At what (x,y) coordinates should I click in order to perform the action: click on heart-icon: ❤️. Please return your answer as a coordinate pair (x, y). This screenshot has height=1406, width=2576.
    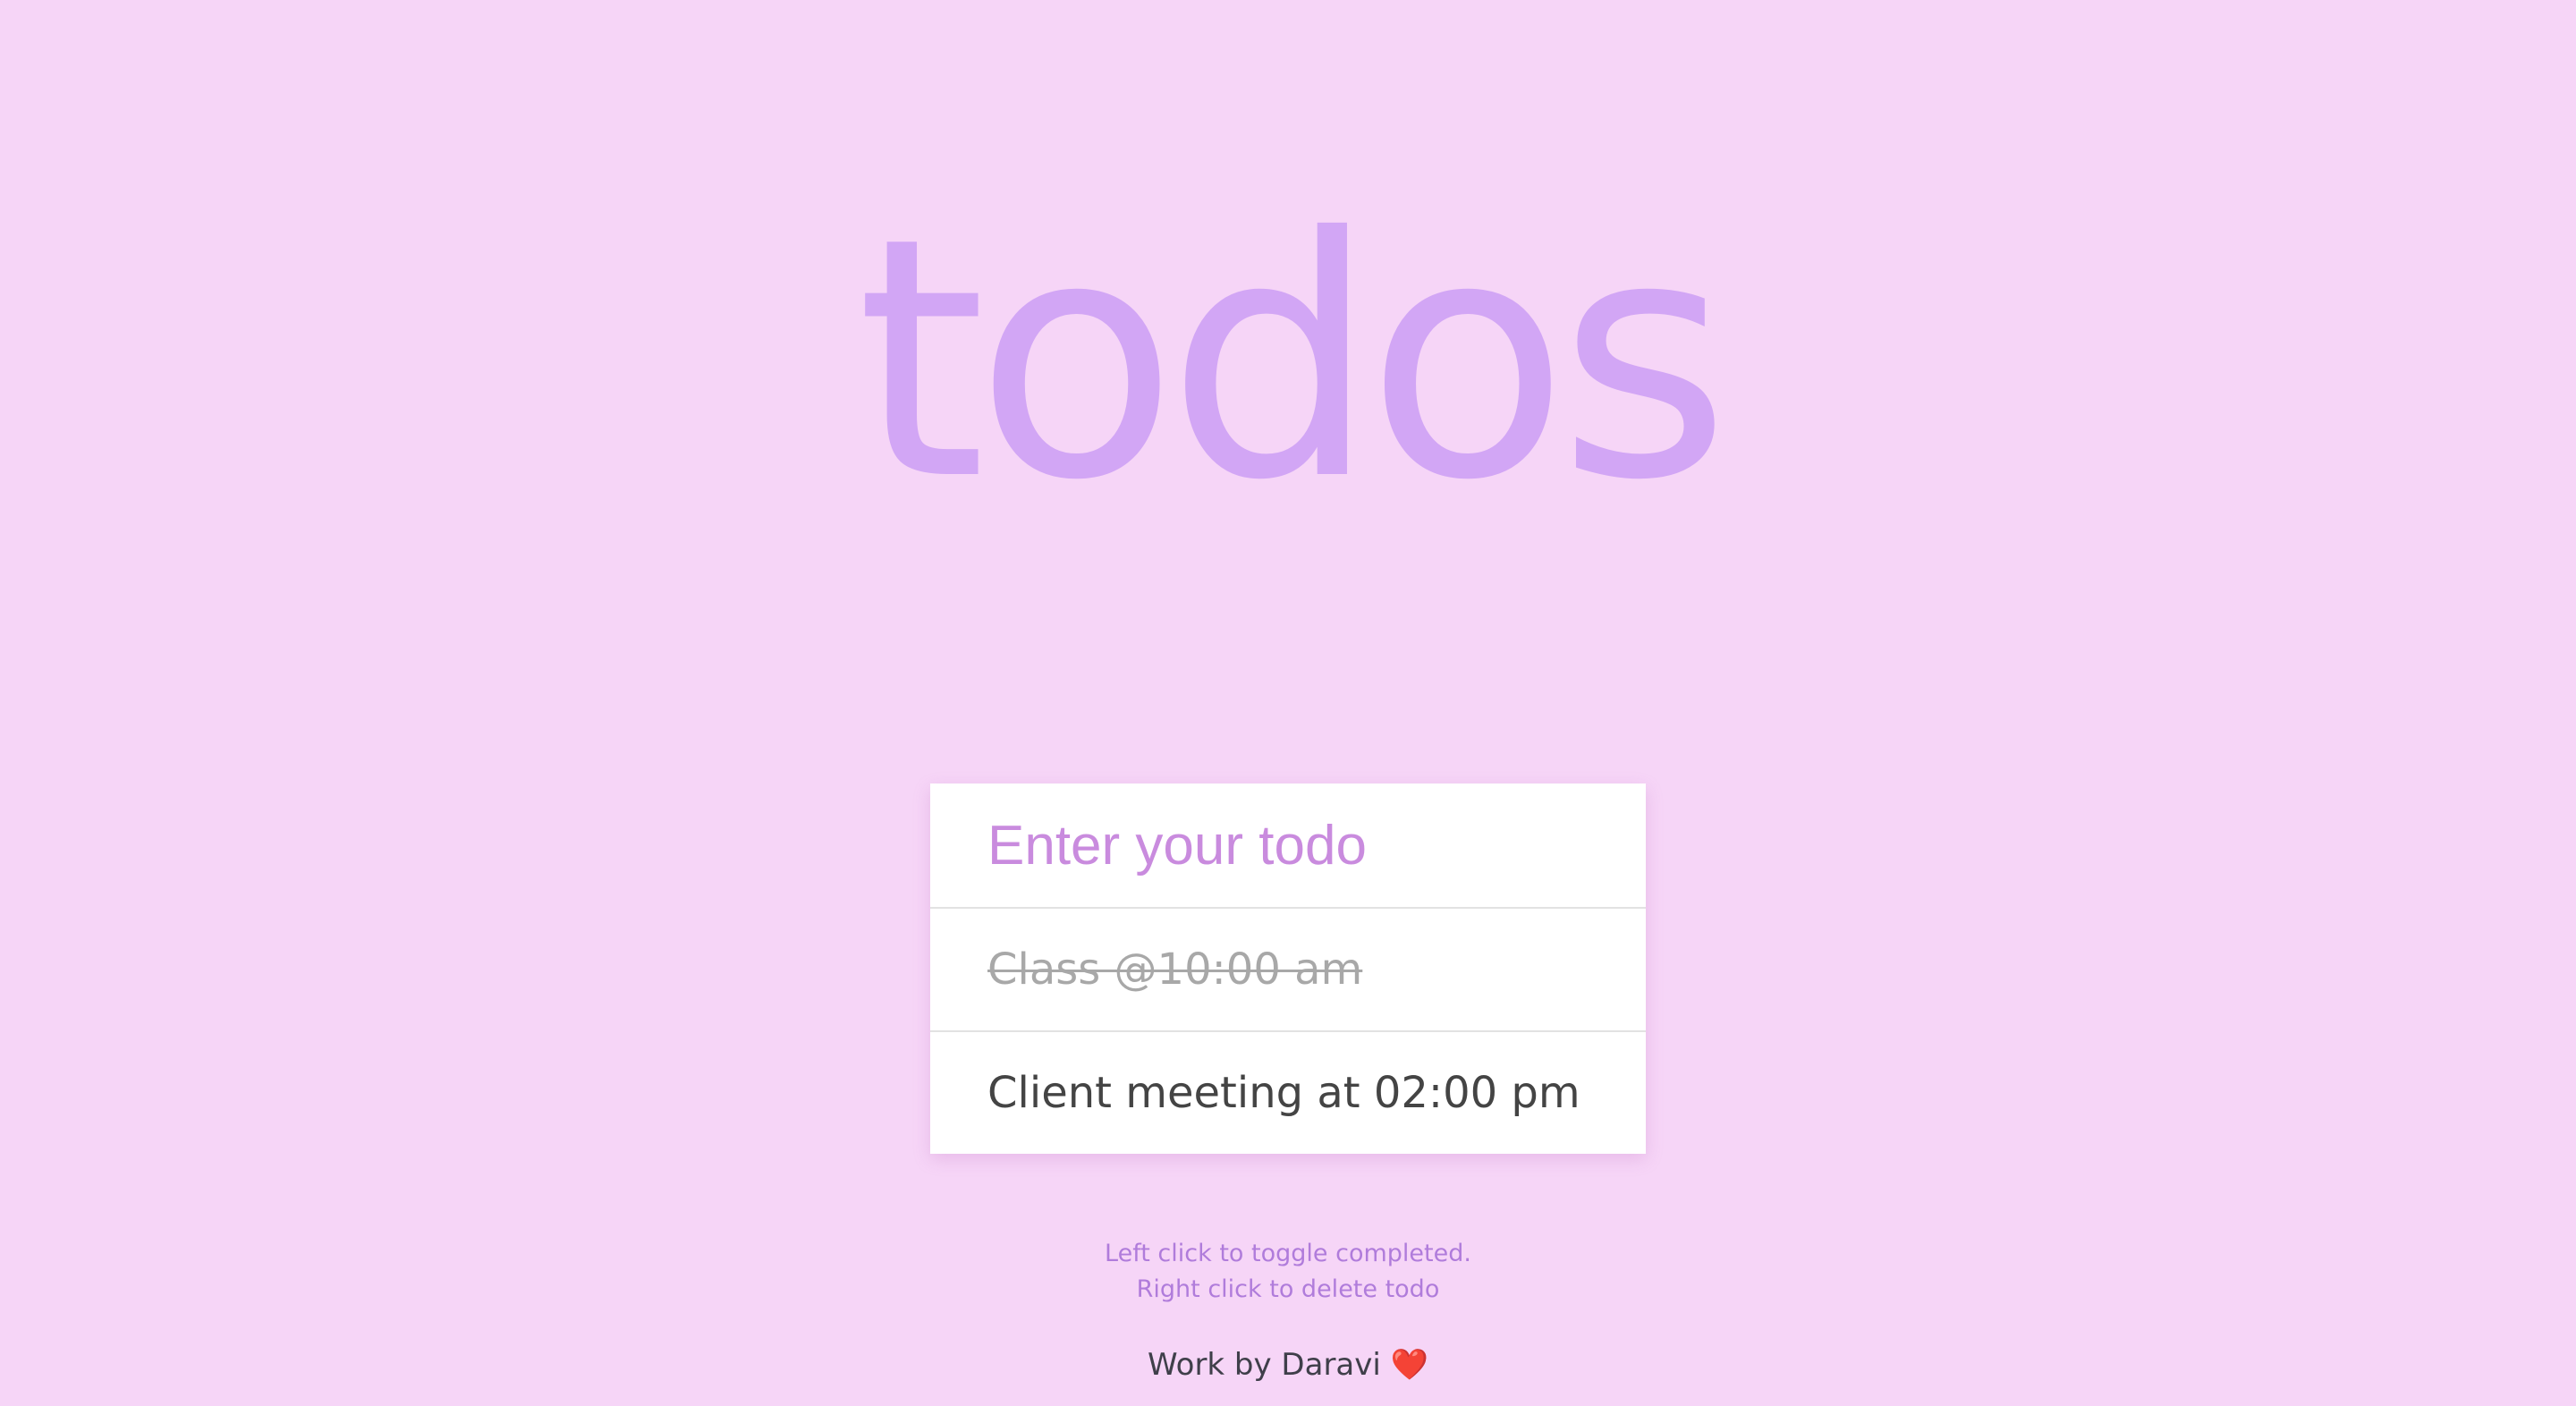
    Looking at the image, I should click on (1409, 1365).